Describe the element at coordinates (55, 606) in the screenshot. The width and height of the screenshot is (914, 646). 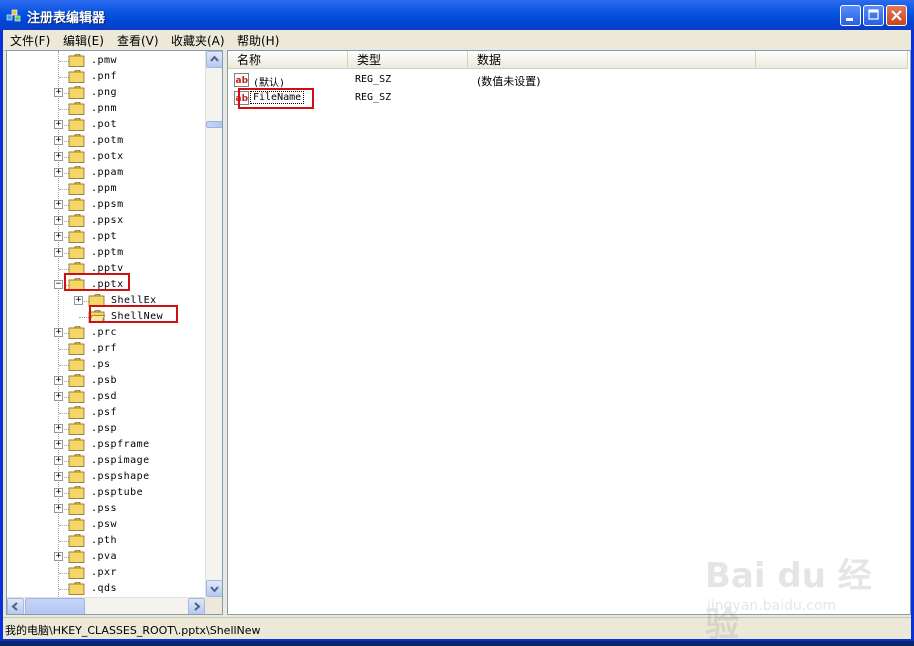
I see `horizontal-scroll-thumb` at that location.